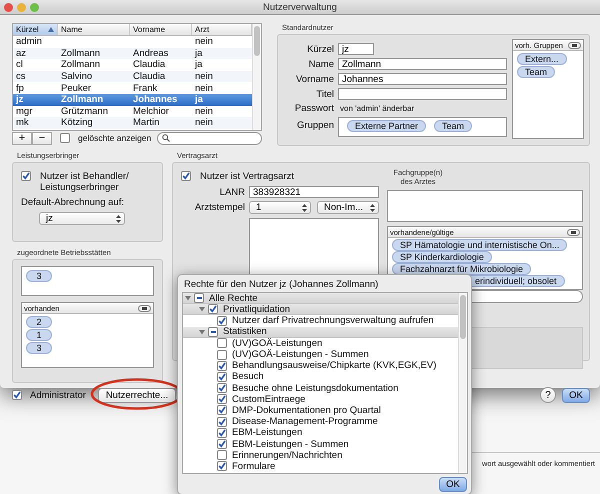 This screenshot has height=494, width=600. I want to click on table-row: cl Zollmann Claudia ja, so click(132, 65).